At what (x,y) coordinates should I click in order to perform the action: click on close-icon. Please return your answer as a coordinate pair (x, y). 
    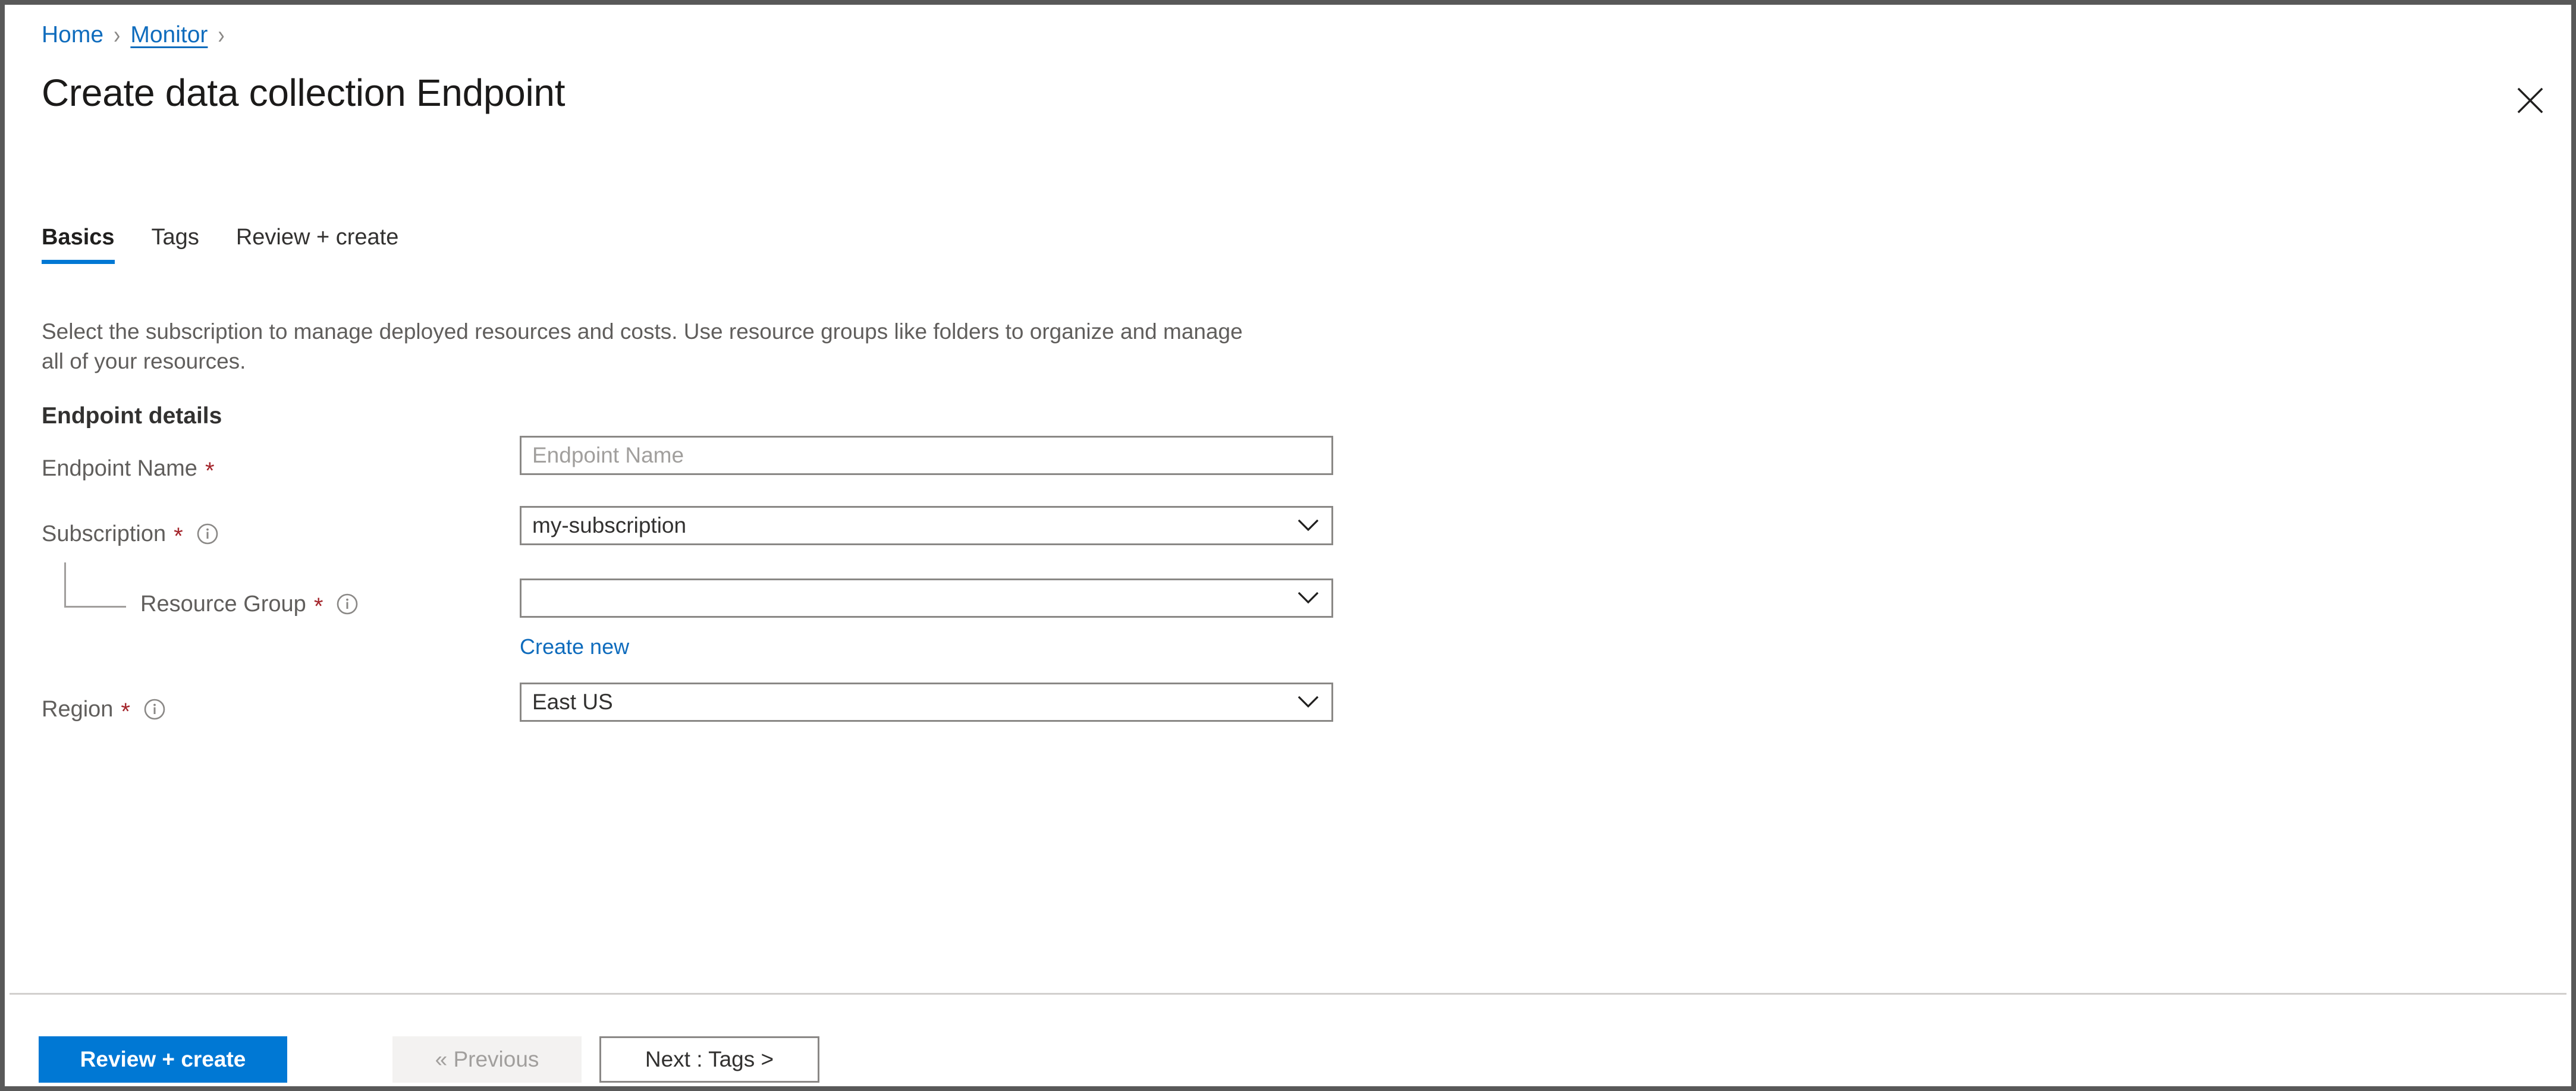
    Looking at the image, I should click on (2530, 100).